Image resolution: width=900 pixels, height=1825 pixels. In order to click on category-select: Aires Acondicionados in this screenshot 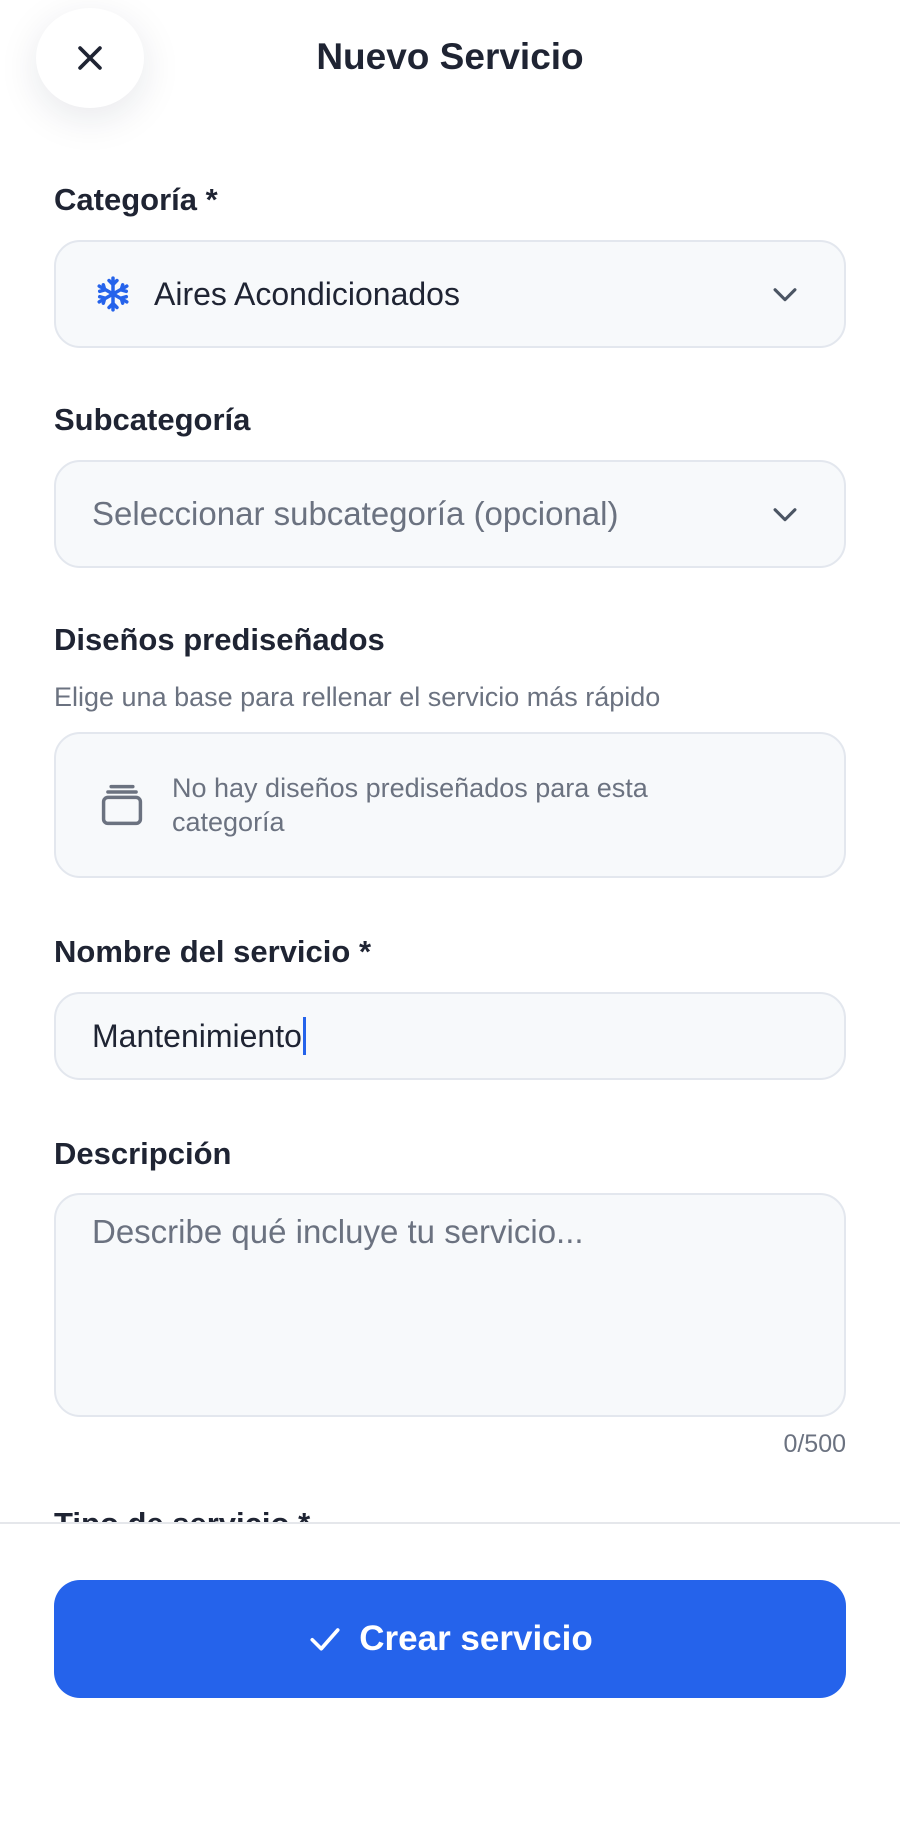, I will do `click(450, 294)`.